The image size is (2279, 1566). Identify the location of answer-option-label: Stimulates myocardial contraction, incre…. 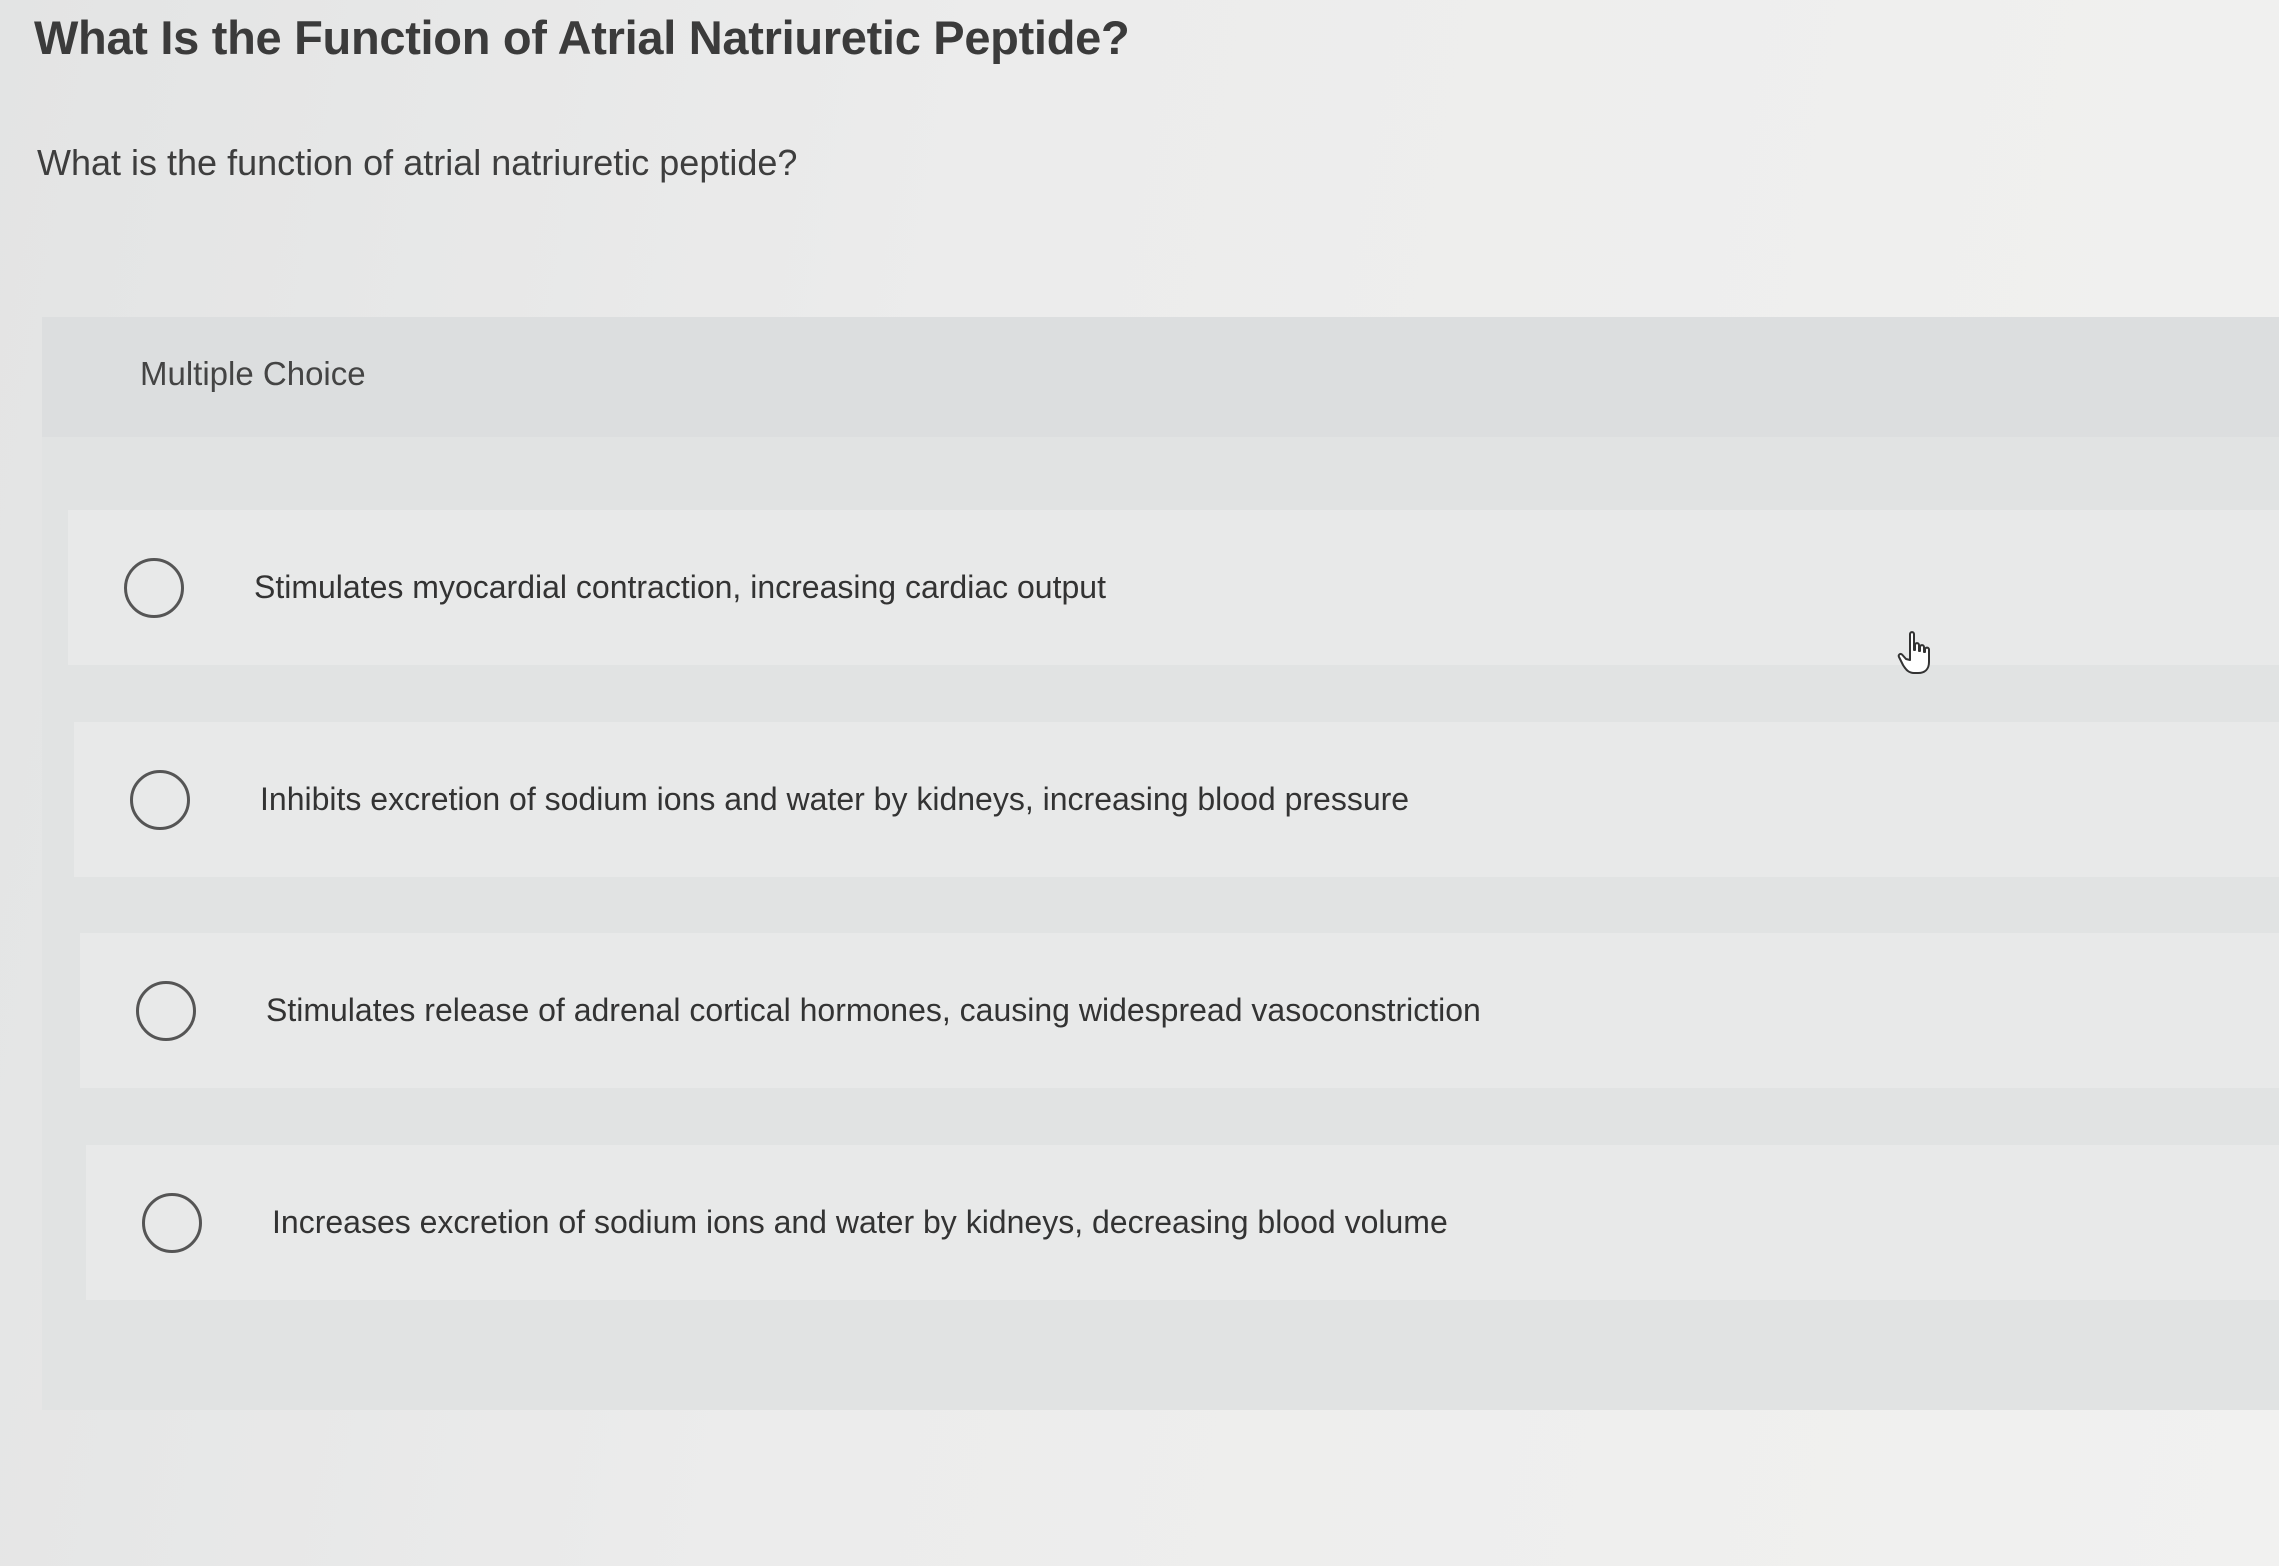
(680, 587).